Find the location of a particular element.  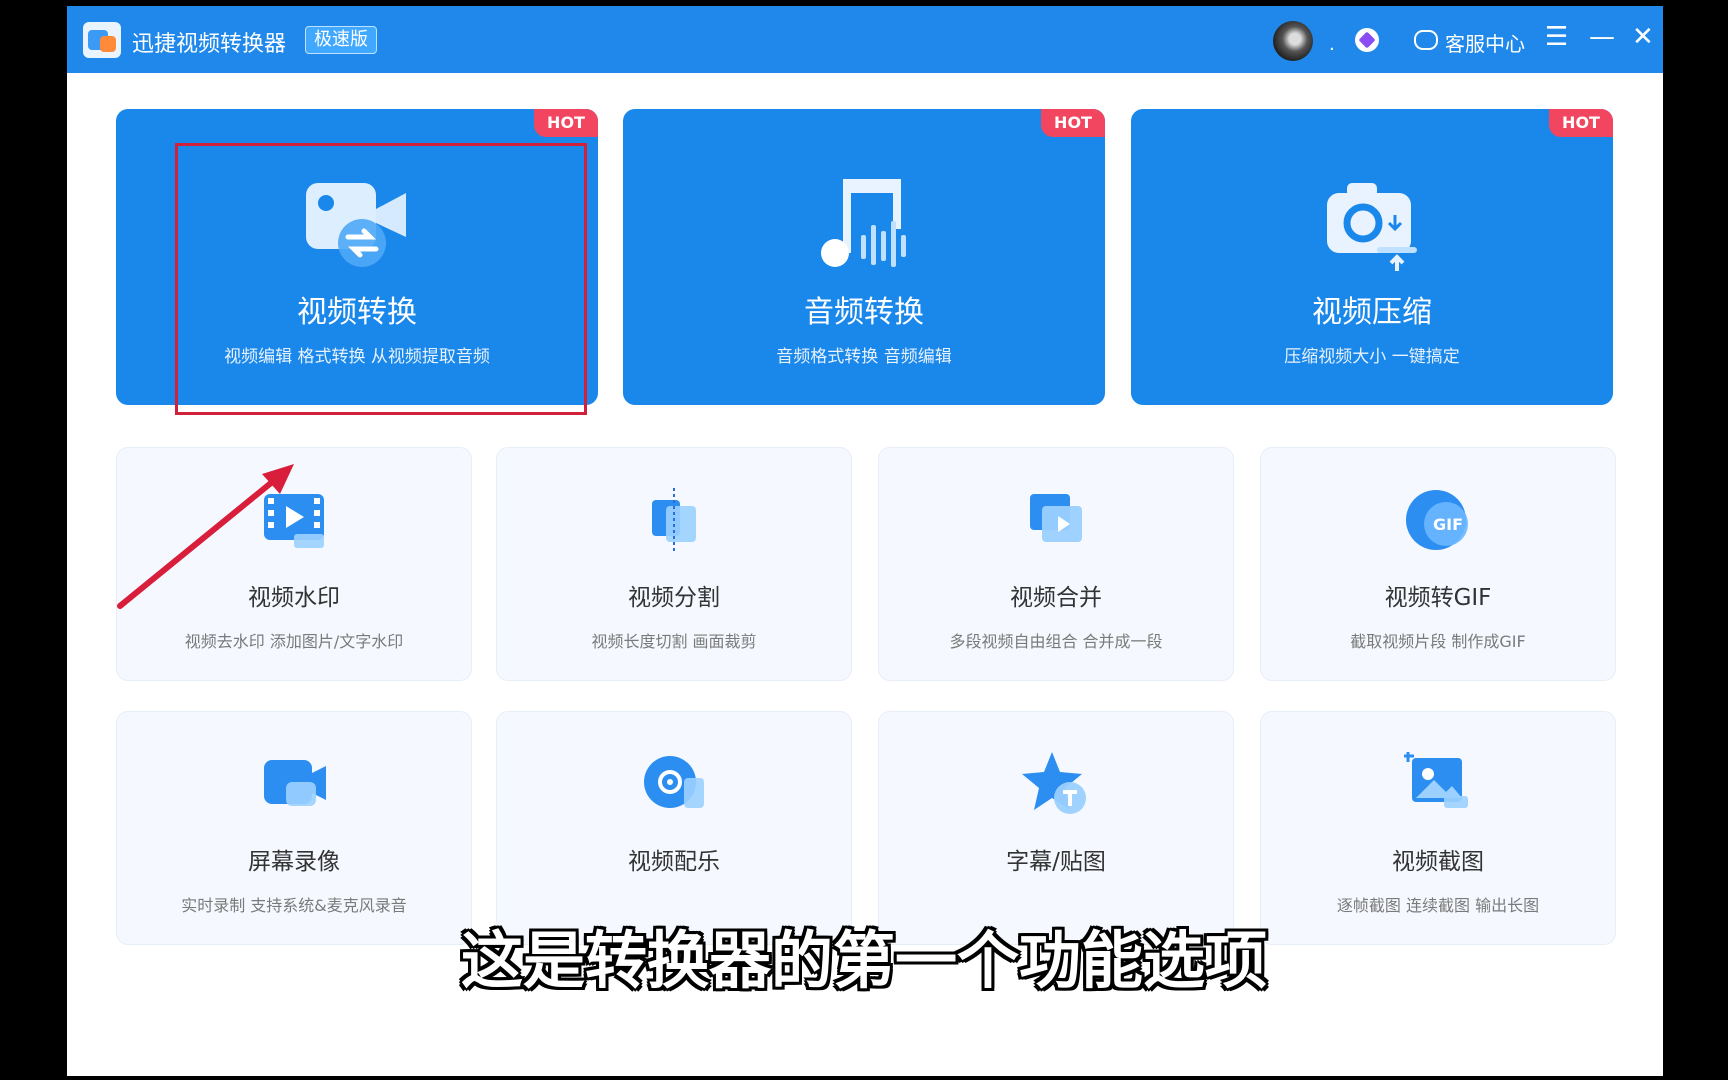

tool-desc: 视频长度切割 画面裁剪 is located at coordinates (674, 641).